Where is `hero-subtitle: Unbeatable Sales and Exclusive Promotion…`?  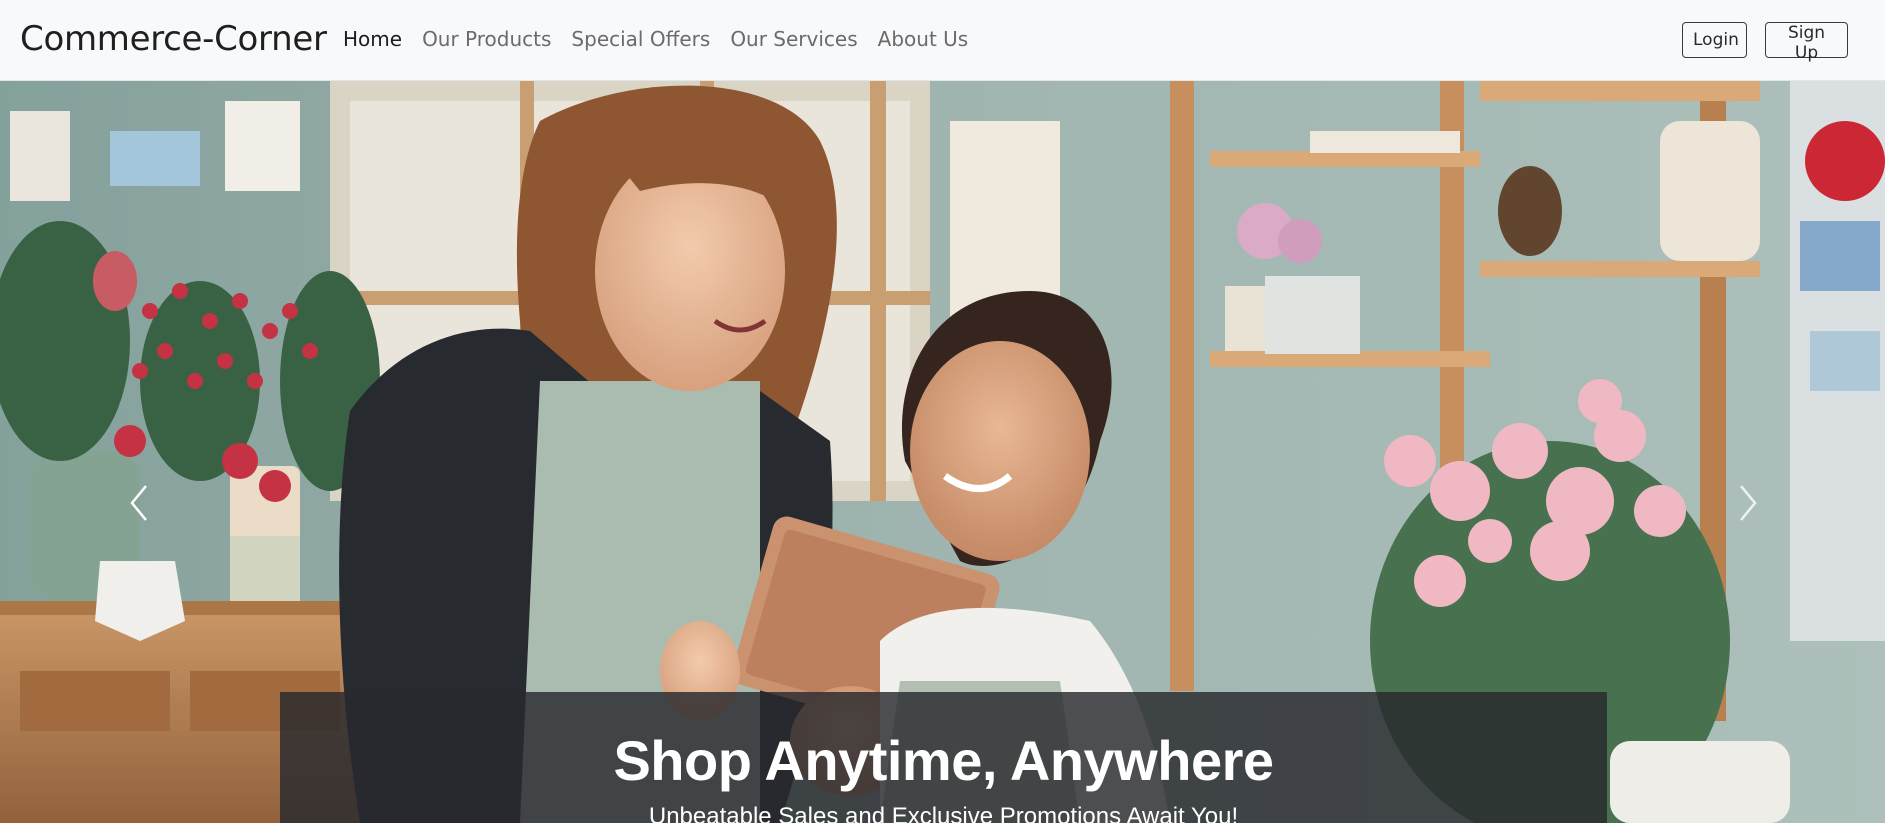 hero-subtitle: Unbeatable Sales and Exclusive Promotion… is located at coordinates (943, 813).